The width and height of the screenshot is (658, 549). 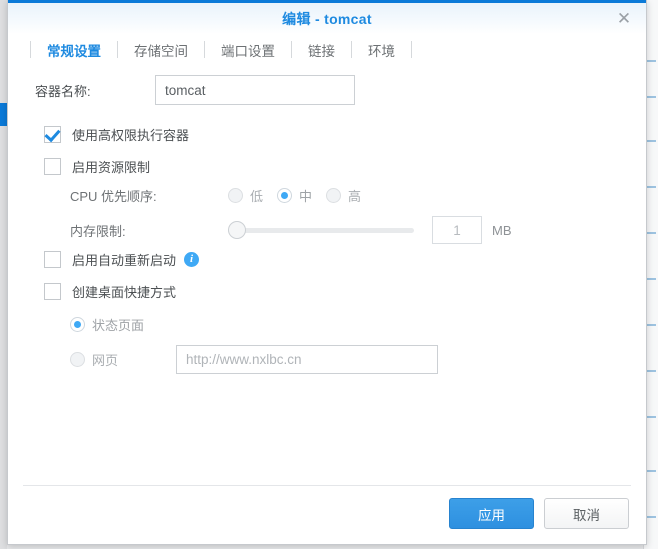 What do you see at coordinates (307, 359) in the screenshot?
I see `shortcut-url-input` at bounding box center [307, 359].